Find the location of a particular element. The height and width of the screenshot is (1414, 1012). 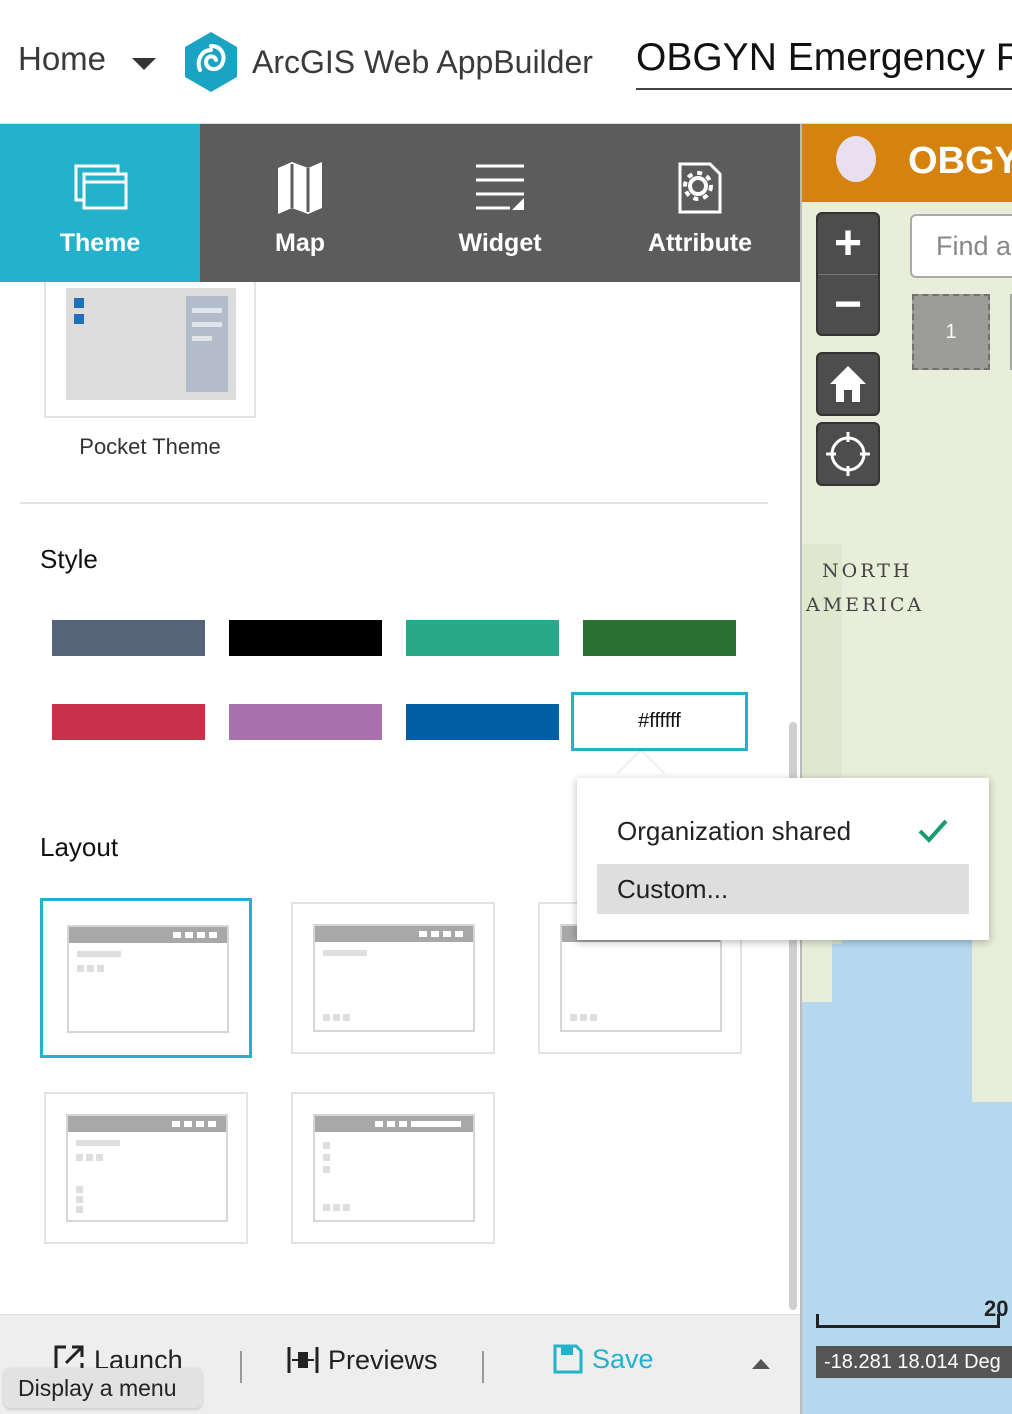

save-label: Save is located at coordinates (623, 1358).